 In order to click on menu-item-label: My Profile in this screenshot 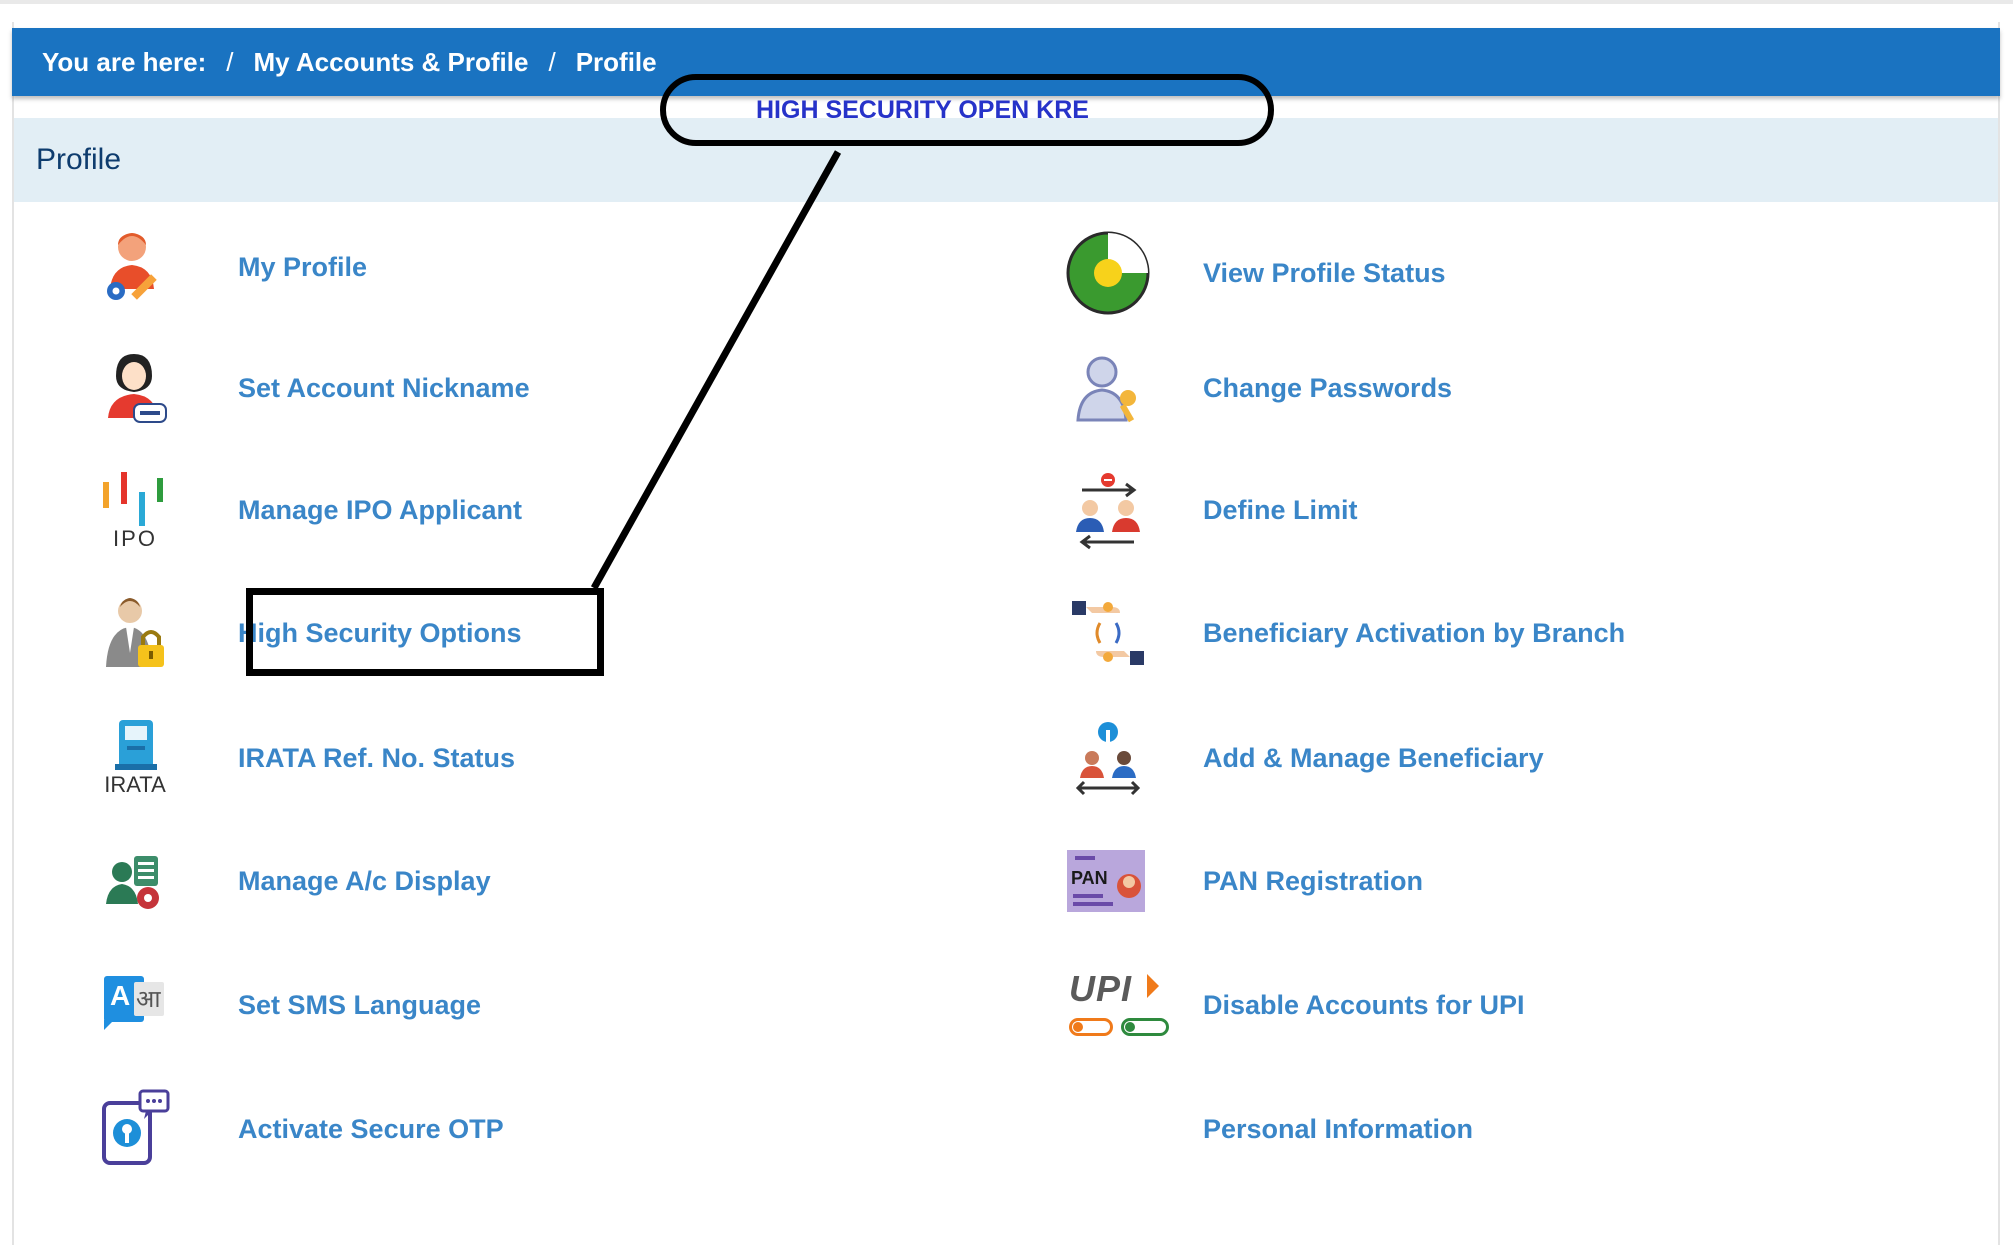, I will do `click(303, 266)`.